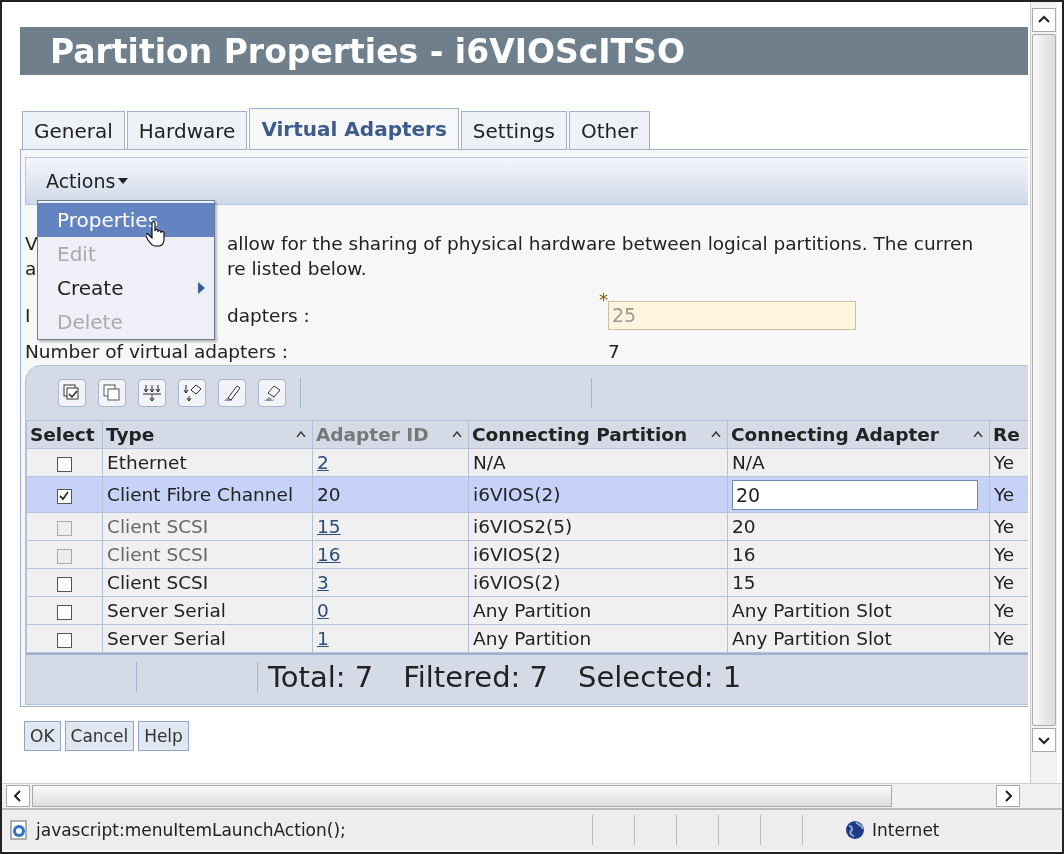 The image size is (1064, 854). What do you see at coordinates (906, 830) in the screenshot?
I see `zone-text: Internet` at bounding box center [906, 830].